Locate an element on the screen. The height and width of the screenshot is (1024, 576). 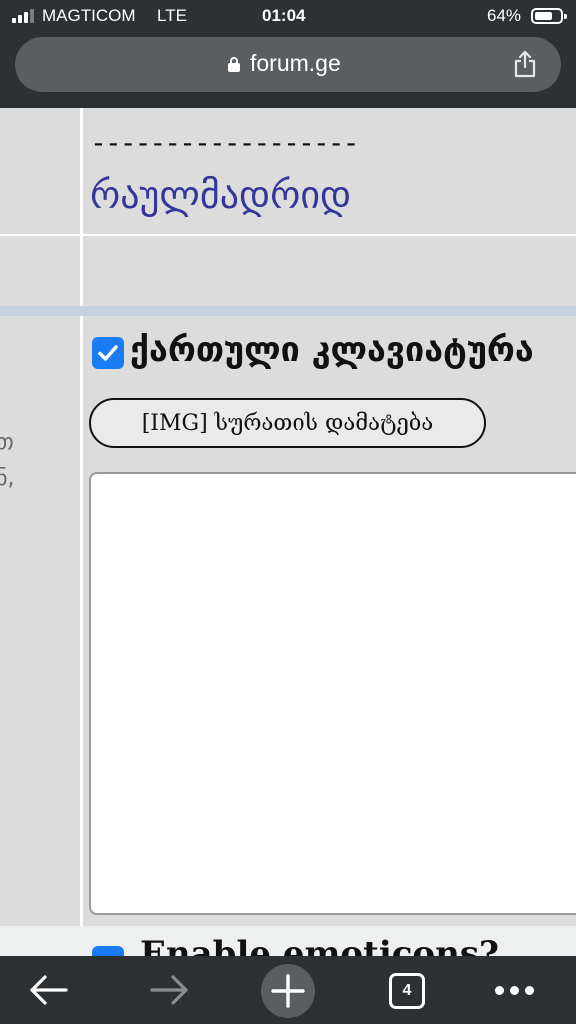
battery-percent: 64% is located at coordinates (504, 15).